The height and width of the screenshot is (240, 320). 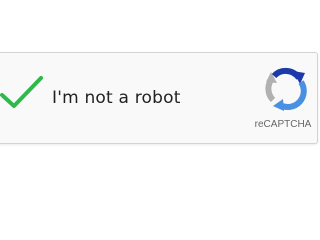 I want to click on not-a-robot-label: I'm not a robot, so click(x=116, y=98).